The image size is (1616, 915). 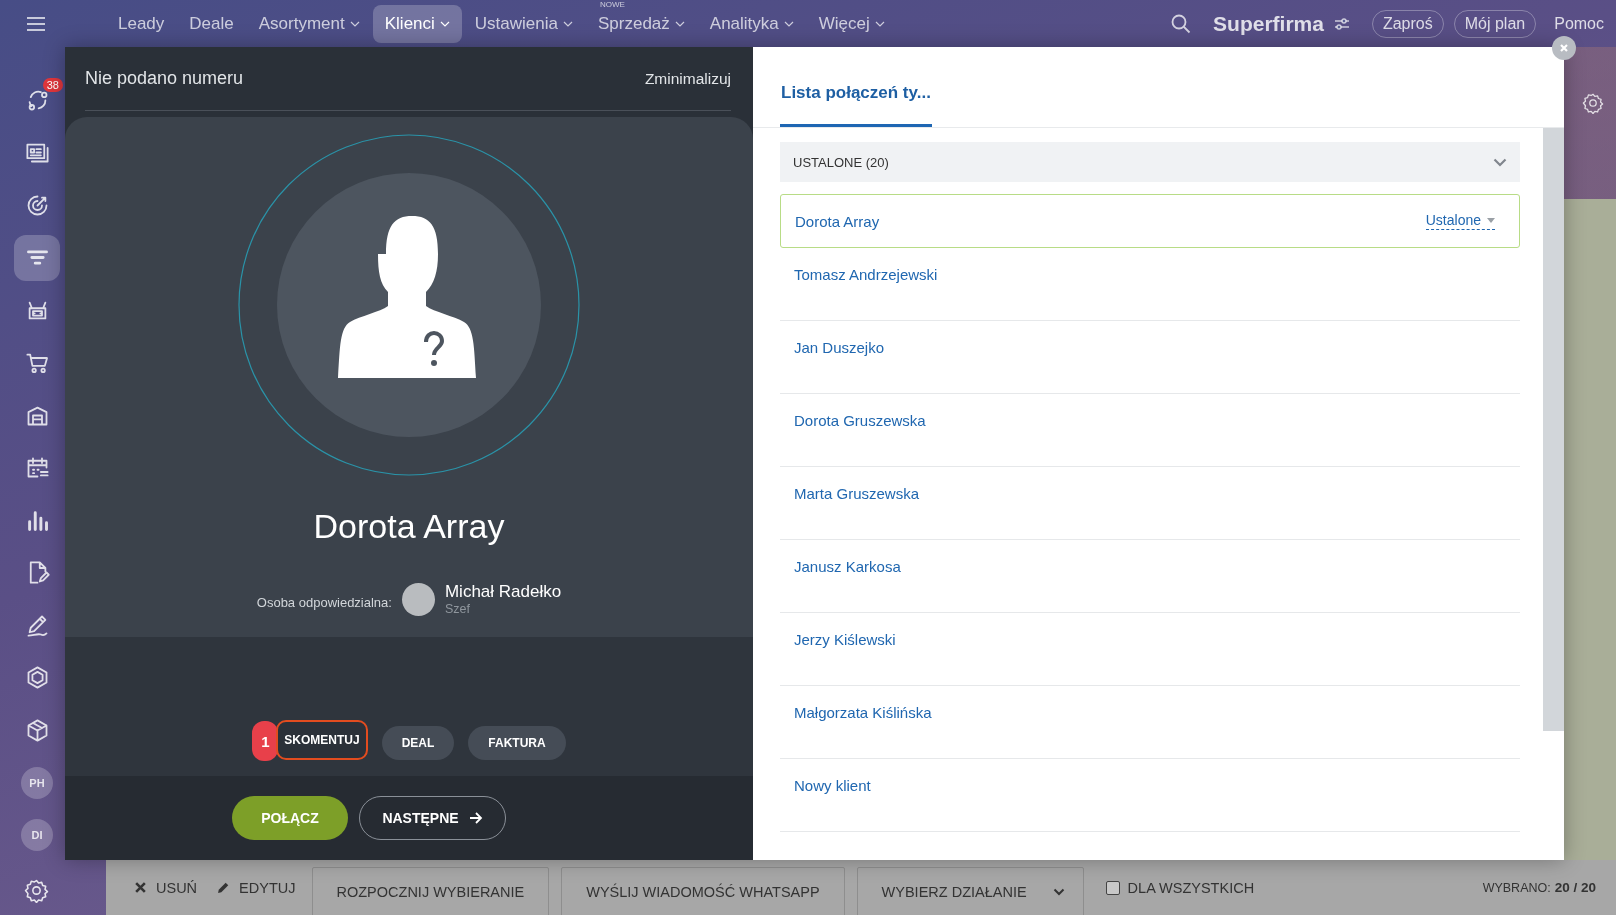 What do you see at coordinates (970, 890) in the screenshot?
I see `action-dropdown: WYBIERZ DZIAŁANIE` at bounding box center [970, 890].